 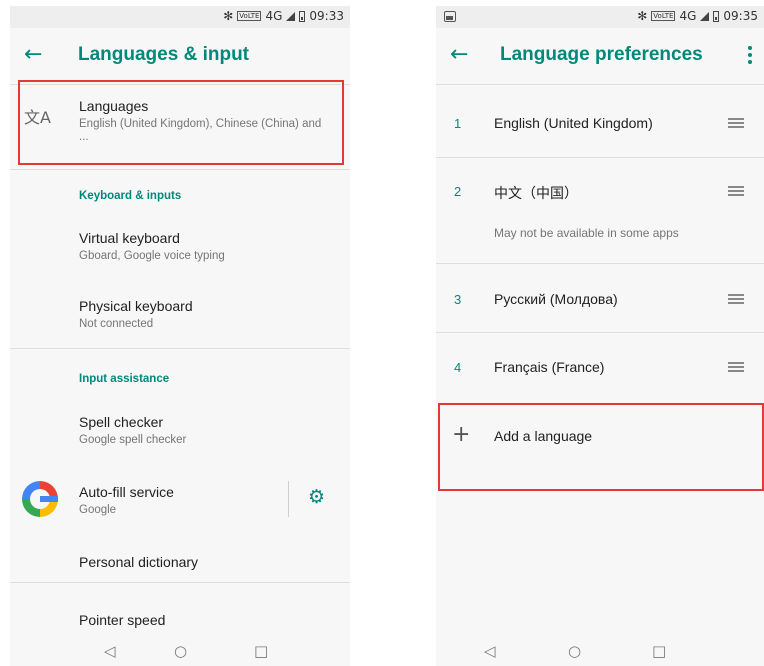 I want to click on personal-dictionary-title: Personal dictionary, so click(x=139, y=562).